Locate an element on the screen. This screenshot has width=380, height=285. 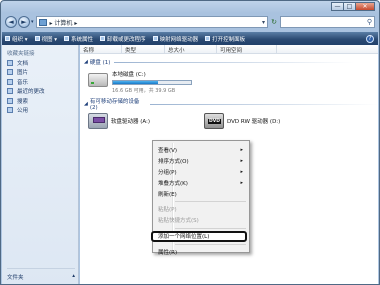
toolbar-control-panel: 打开控制面板 is located at coordinates (225, 39).